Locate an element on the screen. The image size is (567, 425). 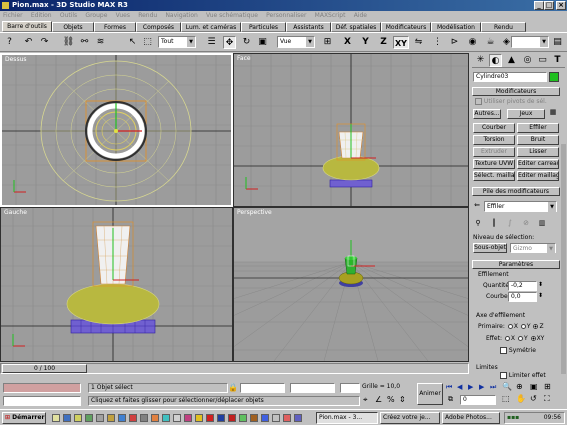
effect-y-radio is located at coordinates (520, 338).